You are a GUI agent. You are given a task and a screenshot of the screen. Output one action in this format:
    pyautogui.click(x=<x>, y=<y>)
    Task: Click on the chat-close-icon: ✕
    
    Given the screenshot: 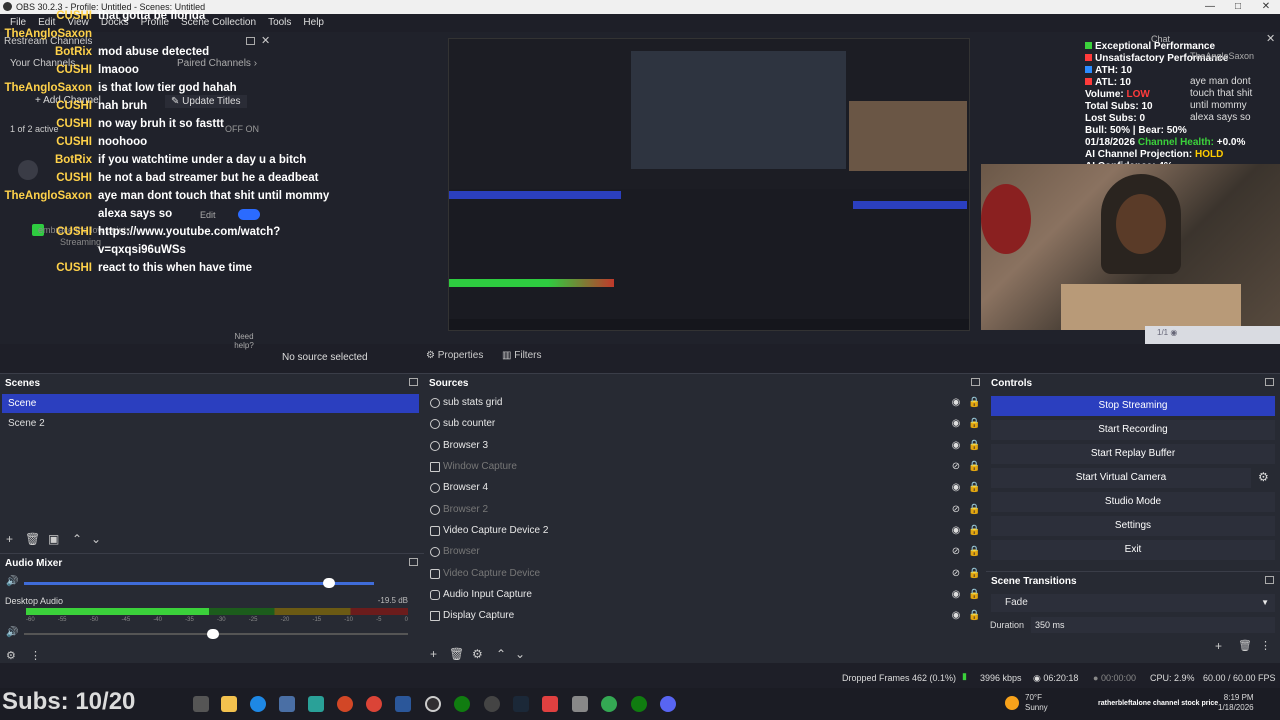 What is the action you would take?
    pyautogui.click(x=1270, y=38)
    